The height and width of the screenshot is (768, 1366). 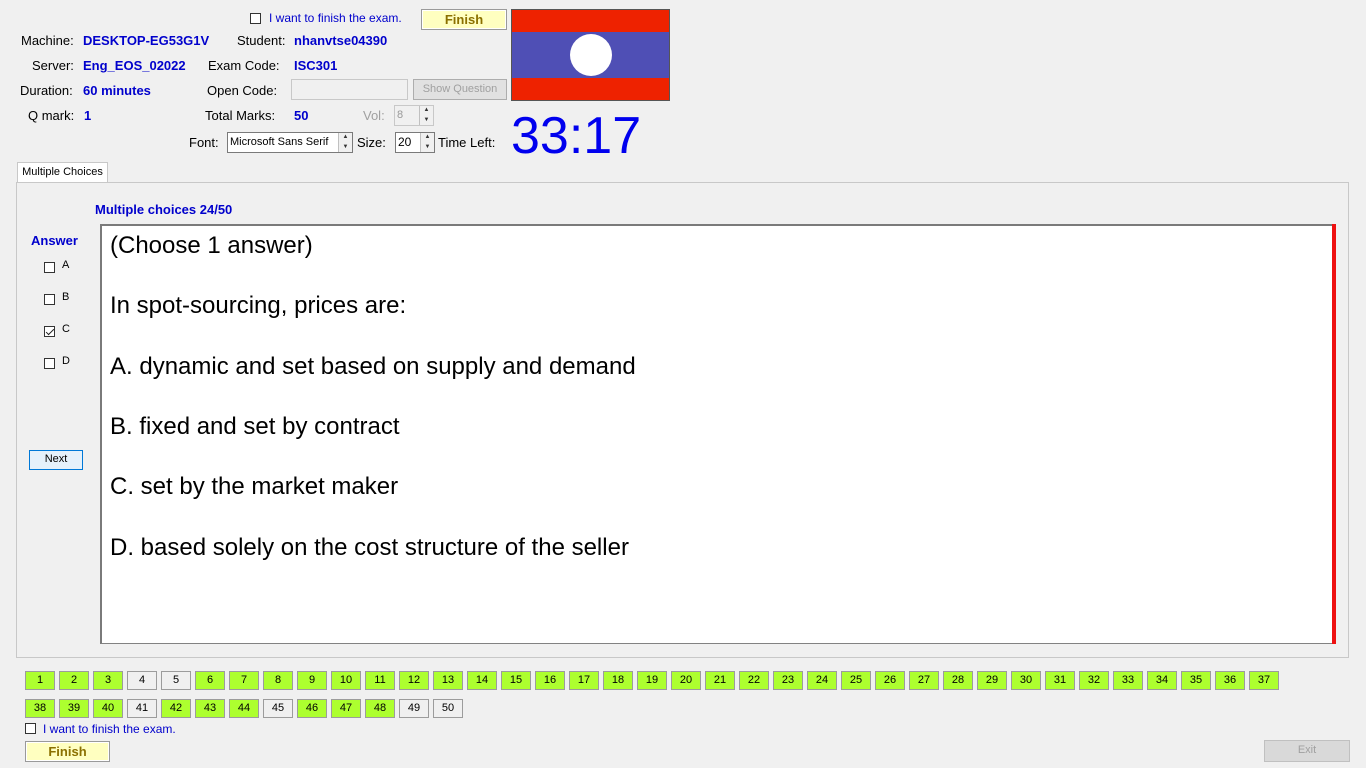 What do you see at coordinates (341, 40) in the screenshot?
I see `student-value: nhanvtse04390` at bounding box center [341, 40].